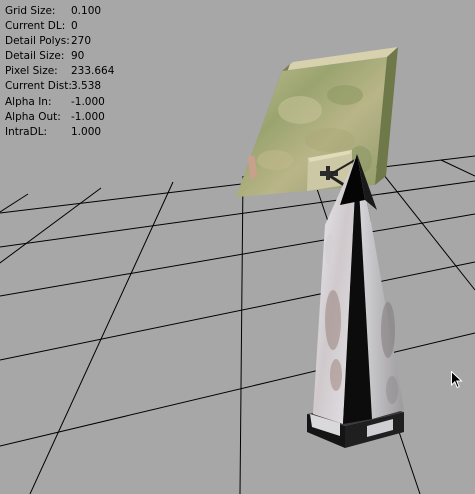  Describe the element at coordinates (86, 11) in the screenshot. I see `stat-value: 0.100` at that location.